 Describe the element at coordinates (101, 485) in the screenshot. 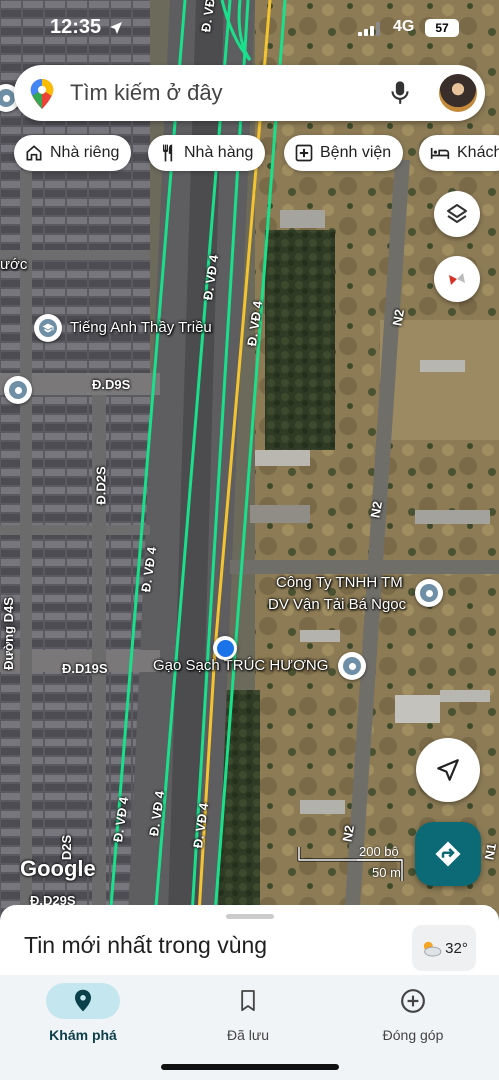

I see `road-label-d2s: Đ.D2S` at that location.